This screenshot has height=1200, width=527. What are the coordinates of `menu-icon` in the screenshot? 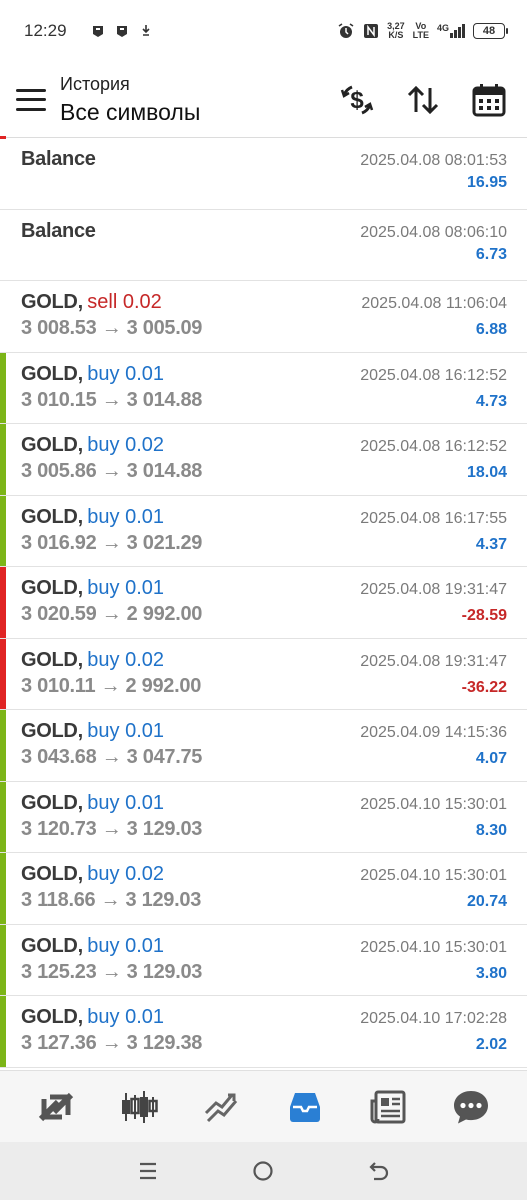 It's located at (147, 1171).